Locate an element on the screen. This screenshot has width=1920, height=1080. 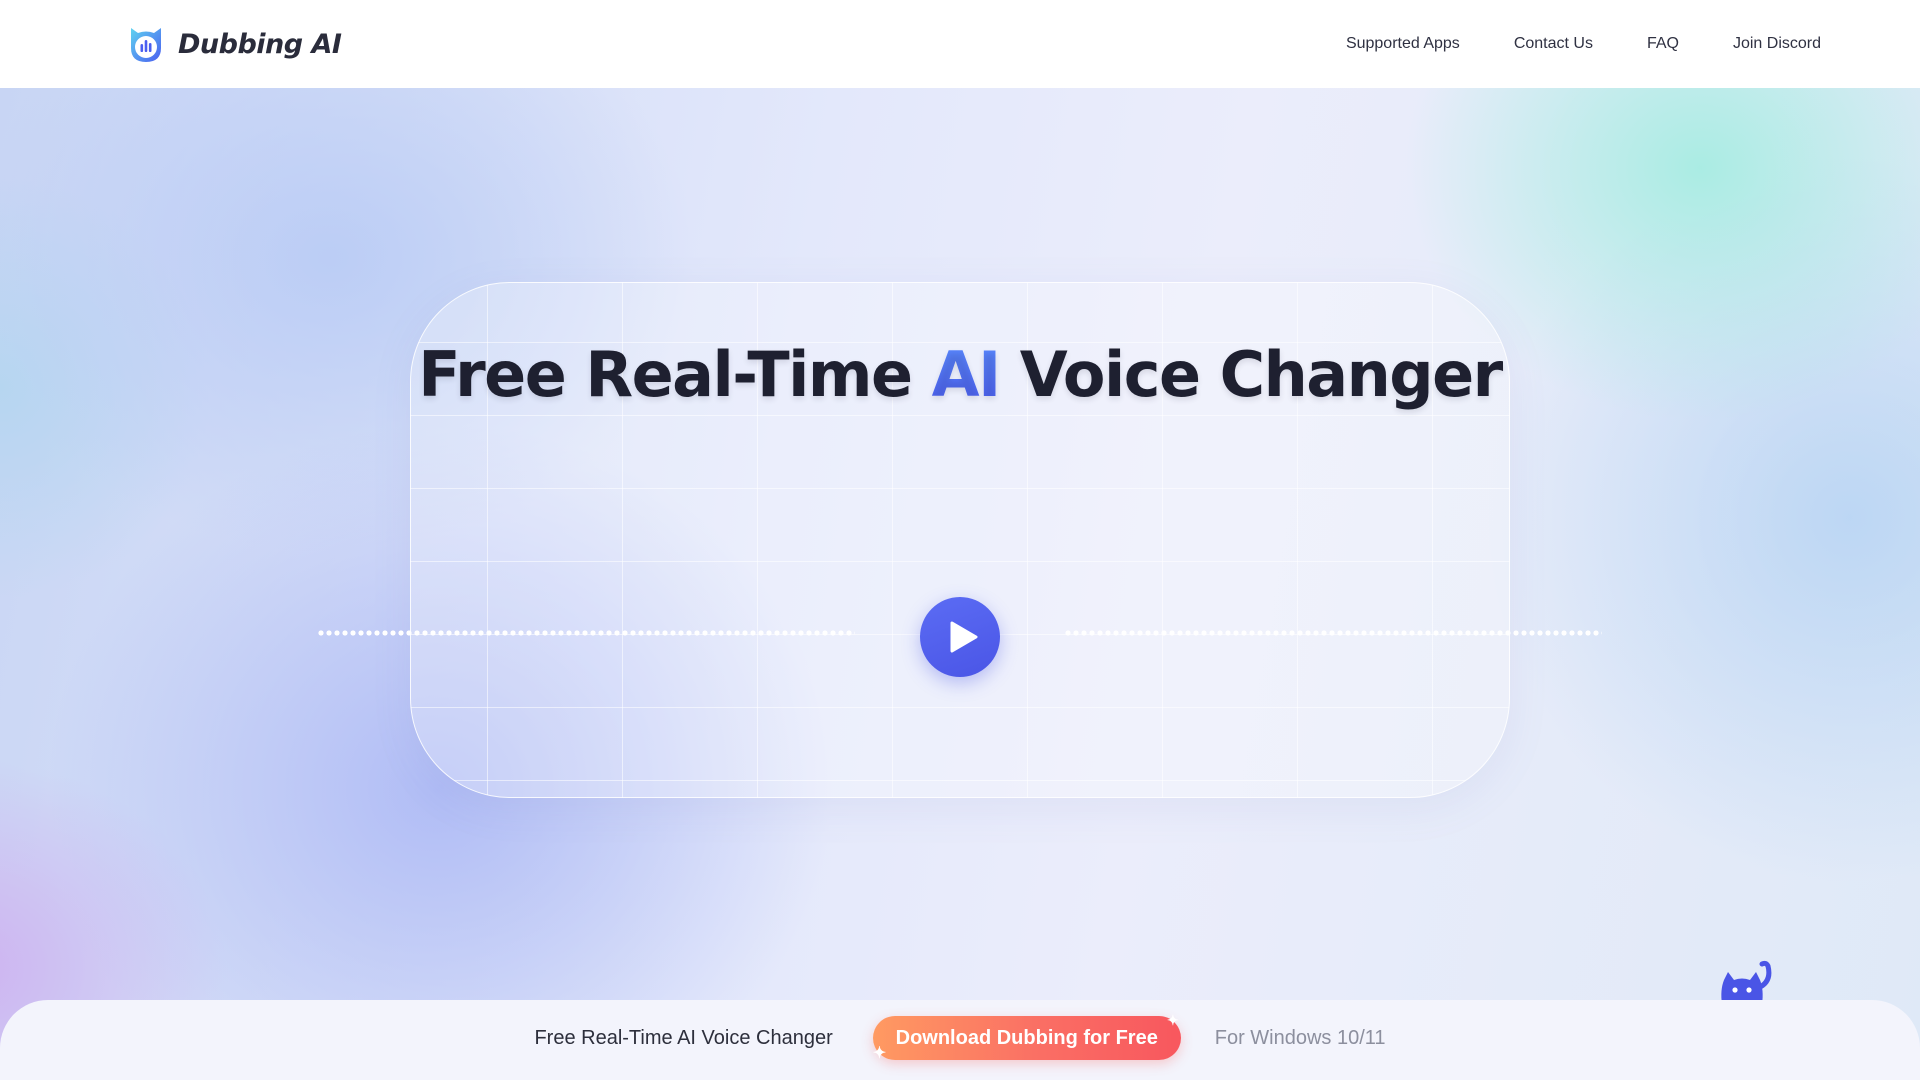
waveform-right is located at coordinates (1333, 633).